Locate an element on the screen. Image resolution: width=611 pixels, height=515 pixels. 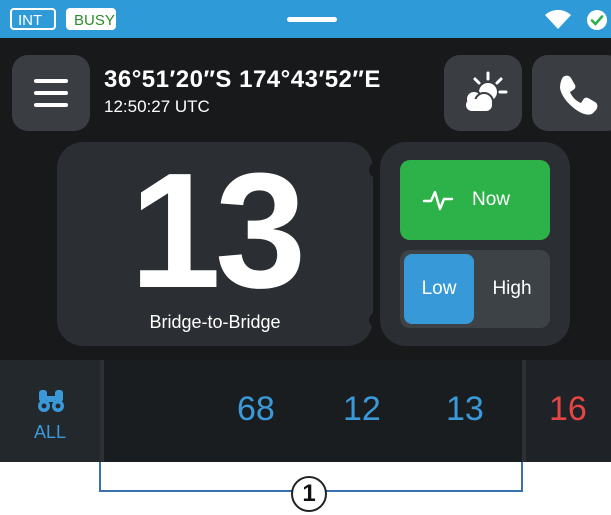
channel-name: Bridge-to-Bridge is located at coordinates (215, 322).